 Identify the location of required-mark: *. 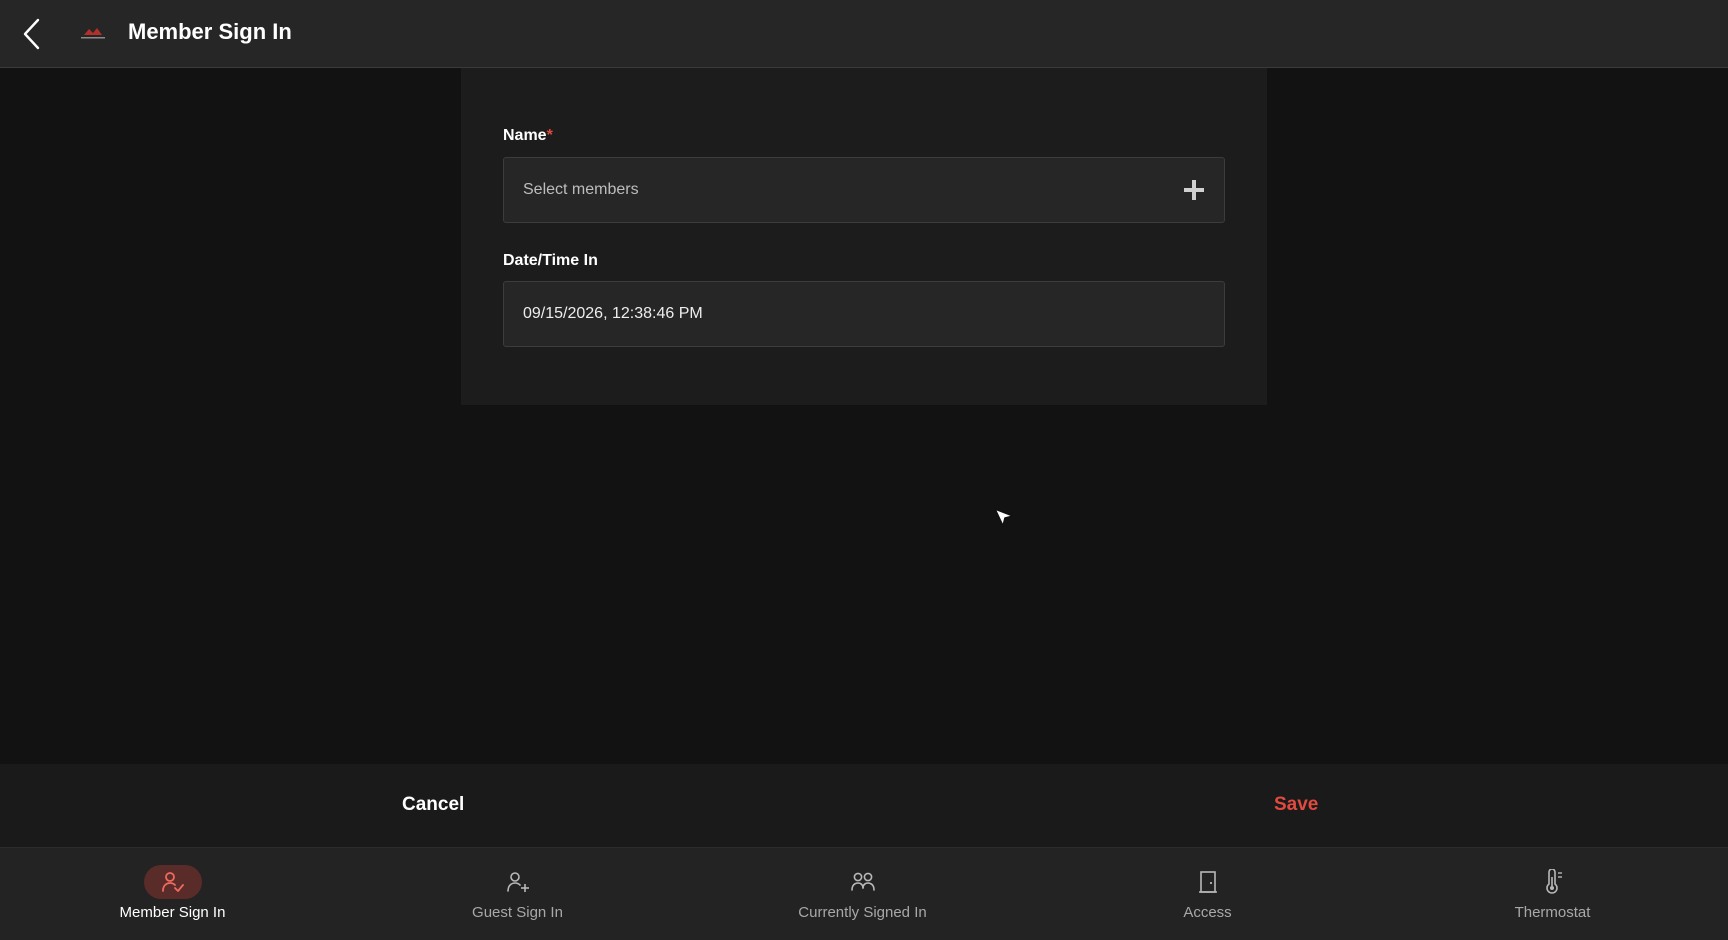
(549, 135).